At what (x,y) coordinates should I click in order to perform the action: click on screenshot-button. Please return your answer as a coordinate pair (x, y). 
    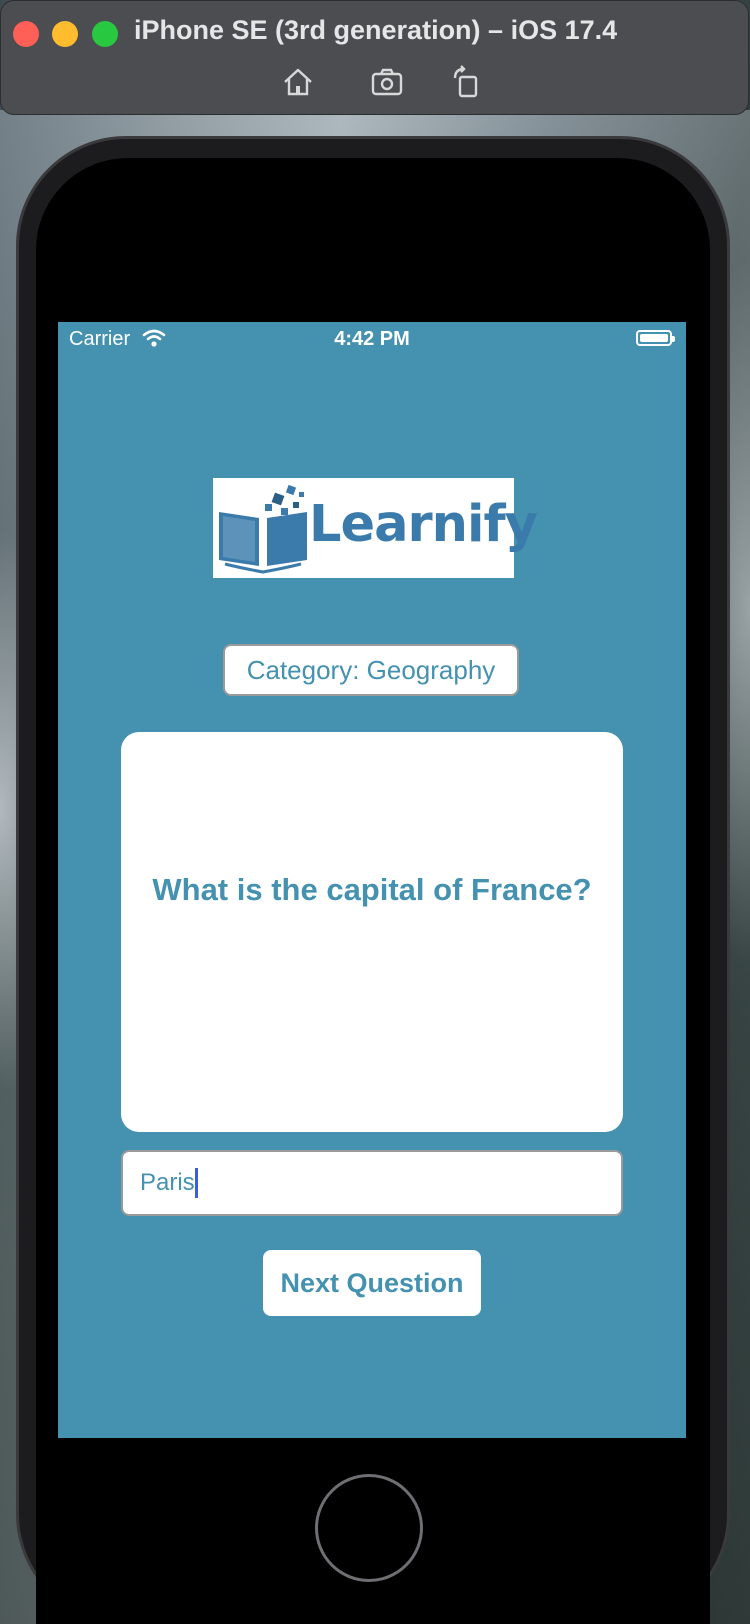
    Looking at the image, I should click on (387, 82).